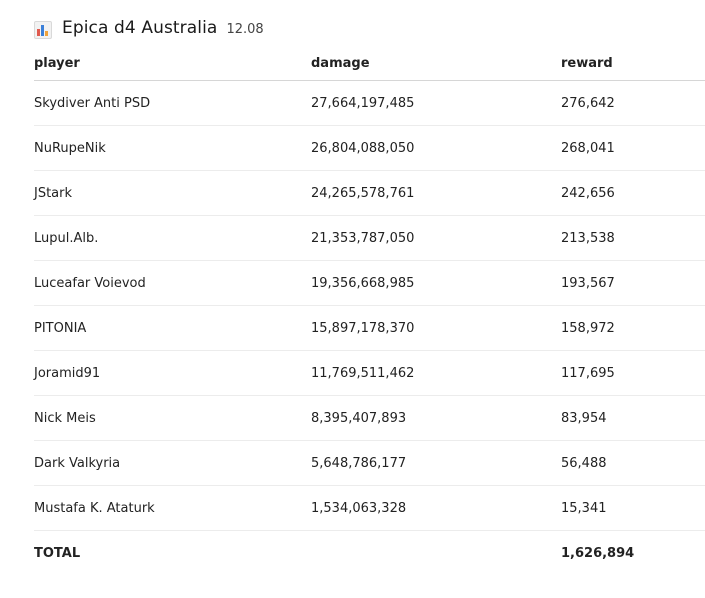 The height and width of the screenshot is (598, 705). Describe the element at coordinates (60, 328) in the screenshot. I see `player-cell: PITONIA` at that location.